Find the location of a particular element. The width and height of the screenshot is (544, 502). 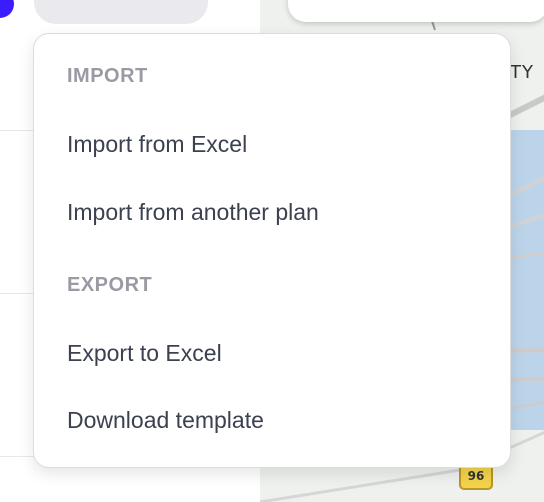

menu-item-download-template: Download template is located at coordinates (282, 420).